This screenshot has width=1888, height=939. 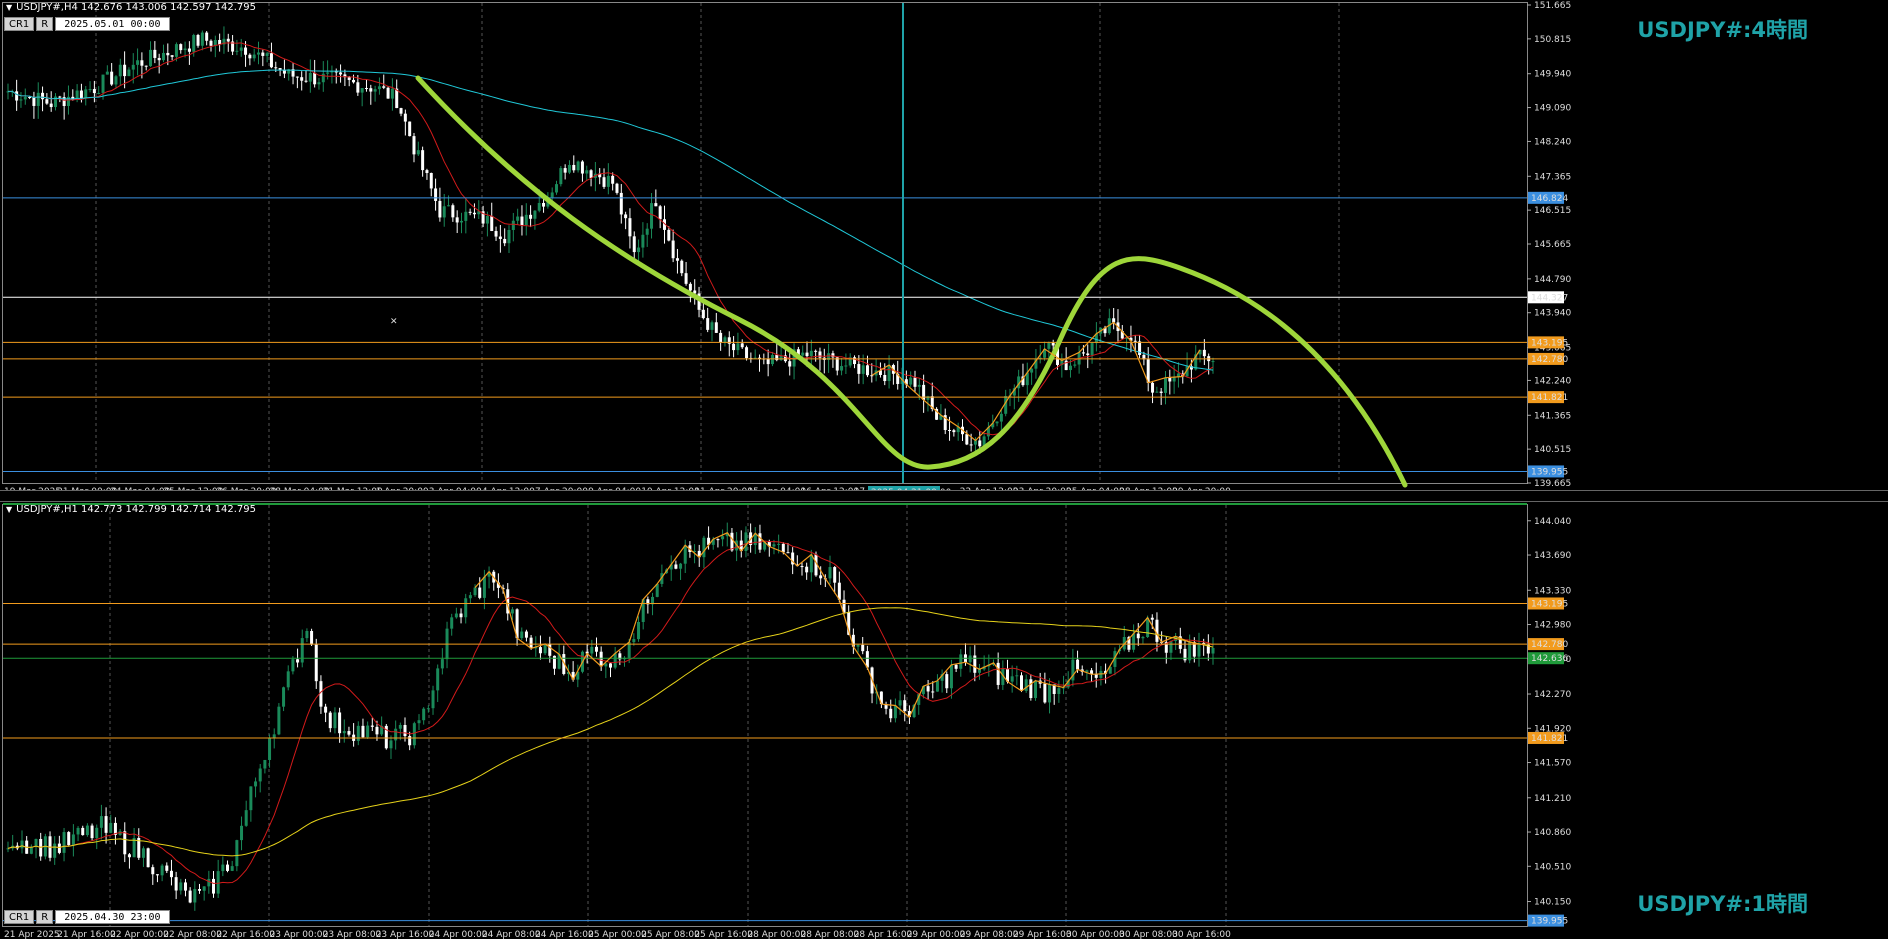 I want to click on time-label: 29 Apr 00:00, so click(x=936, y=934).